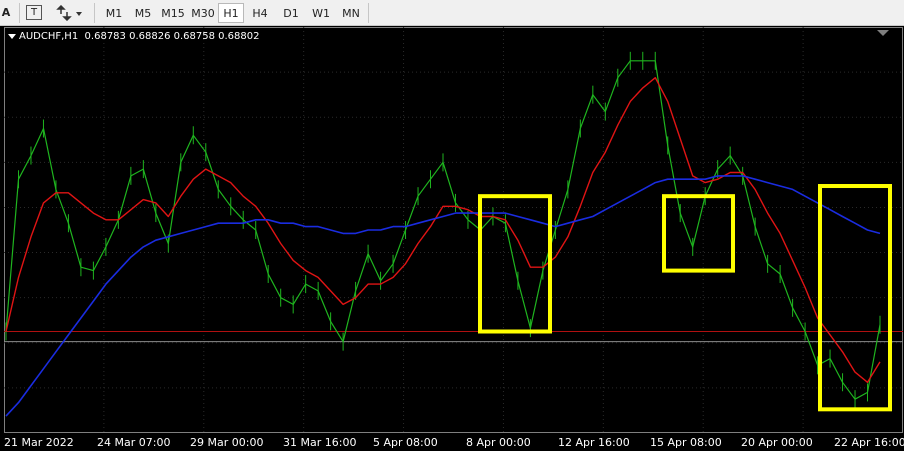 This screenshot has width=904, height=451. What do you see at coordinates (6, 12) in the screenshot?
I see `text-tool-button: A` at bounding box center [6, 12].